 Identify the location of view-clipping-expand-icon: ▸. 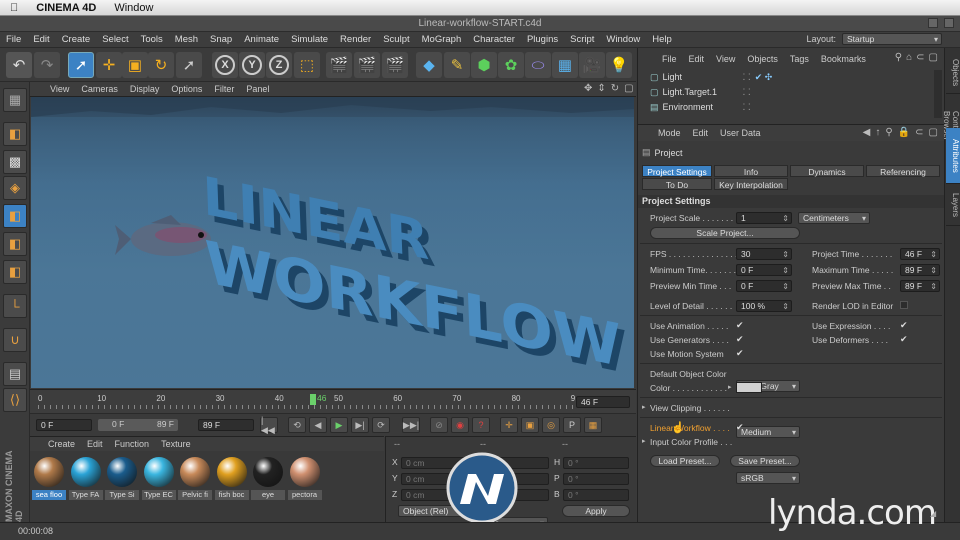
(644, 407).